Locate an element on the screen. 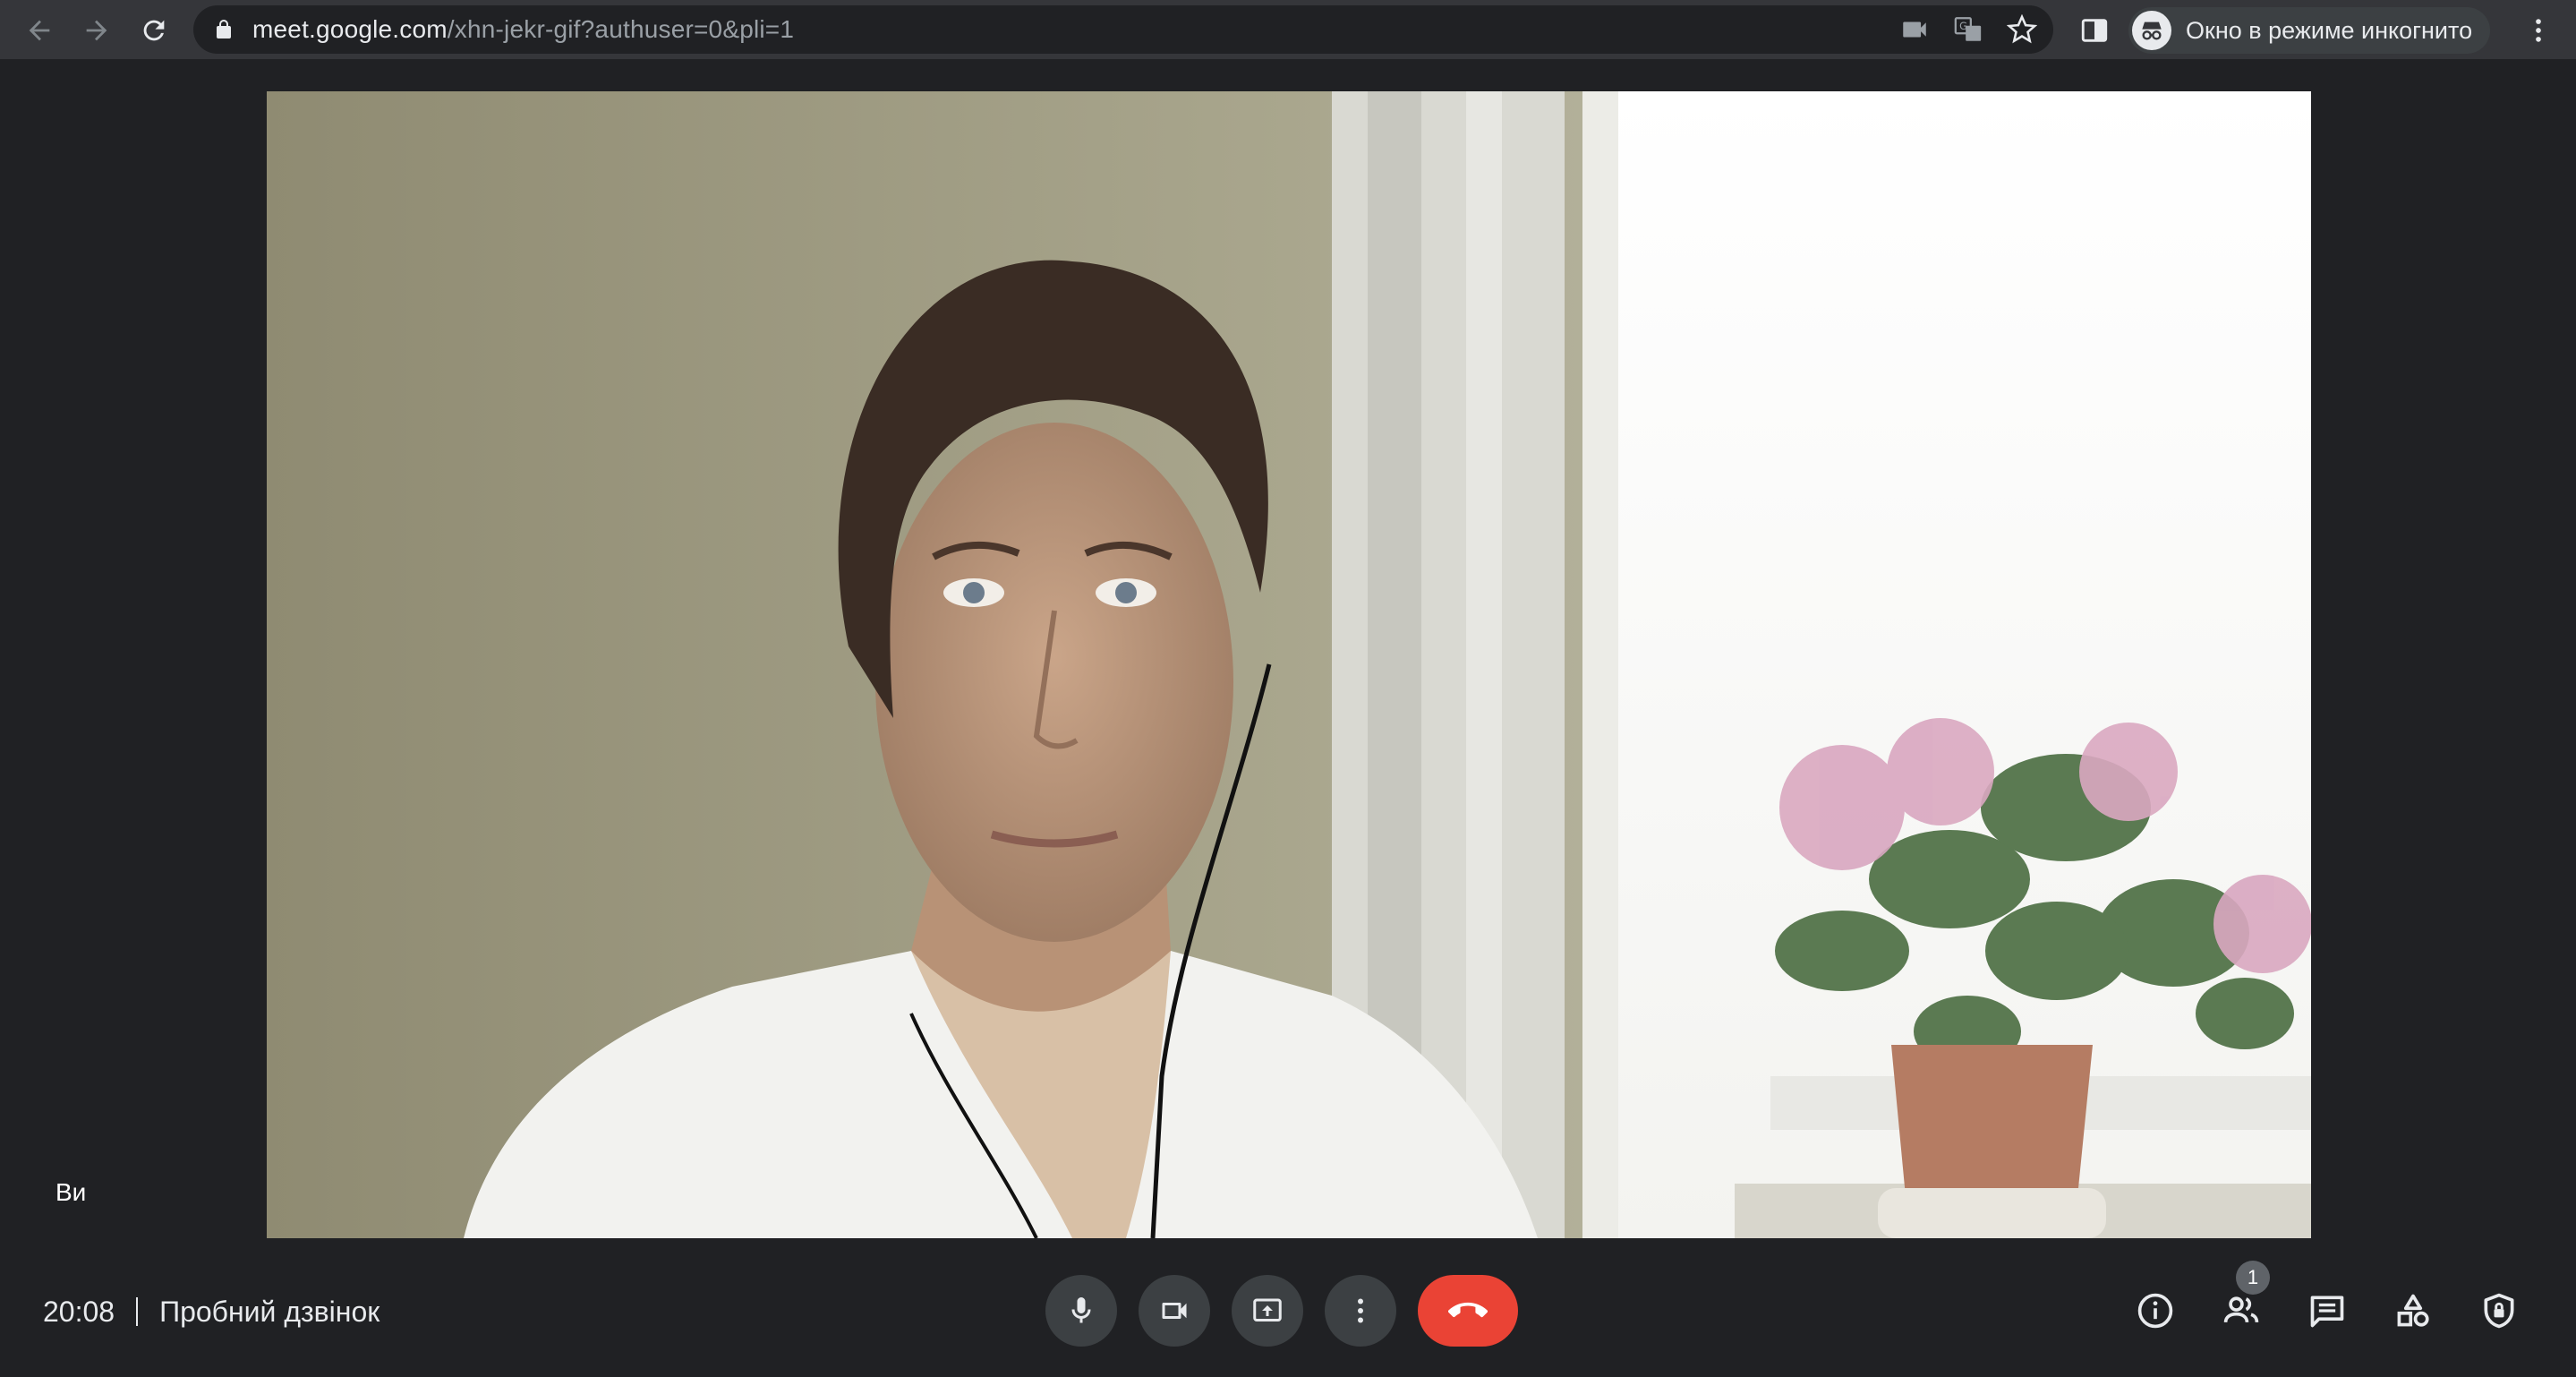 This screenshot has height=1377, width=2576. url-path: /xhn-jekr-gif?authuser=0&pli=1 is located at coordinates (621, 29).